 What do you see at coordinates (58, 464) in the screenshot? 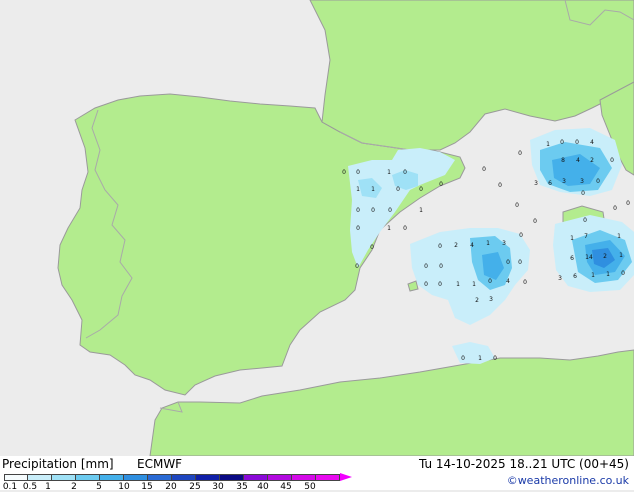
I see `product-title: Precipitation [mm]` at bounding box center [58, 464].